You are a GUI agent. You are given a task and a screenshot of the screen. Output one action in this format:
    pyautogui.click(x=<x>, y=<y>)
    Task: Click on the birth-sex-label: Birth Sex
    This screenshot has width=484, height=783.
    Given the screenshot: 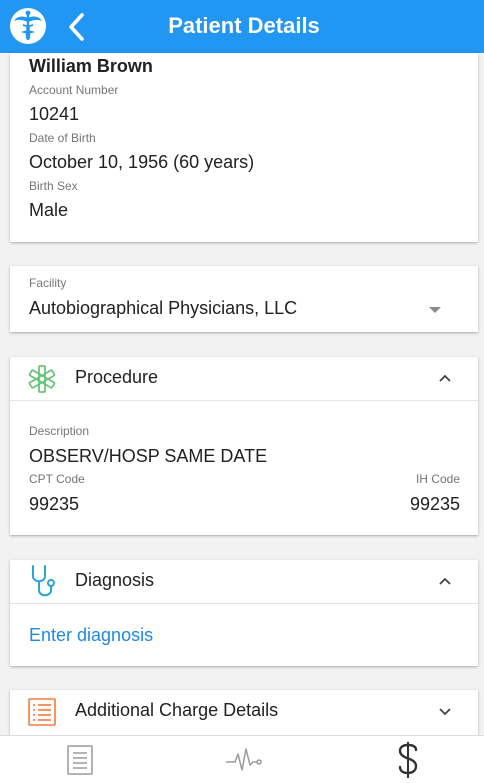 What is the action you would take?
    pyautogui.click(x=53, y=186)
    